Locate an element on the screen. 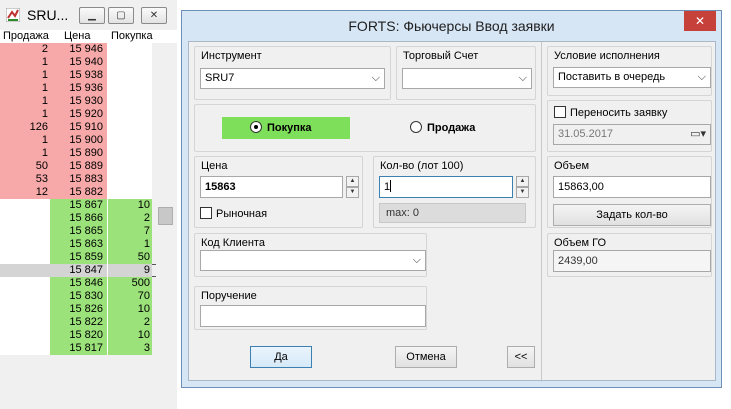 This screenshot has height=409, width=731. orderbook-titlebar: SRU... ▁ ▢ ✕ is located at coordinates (88, 15).